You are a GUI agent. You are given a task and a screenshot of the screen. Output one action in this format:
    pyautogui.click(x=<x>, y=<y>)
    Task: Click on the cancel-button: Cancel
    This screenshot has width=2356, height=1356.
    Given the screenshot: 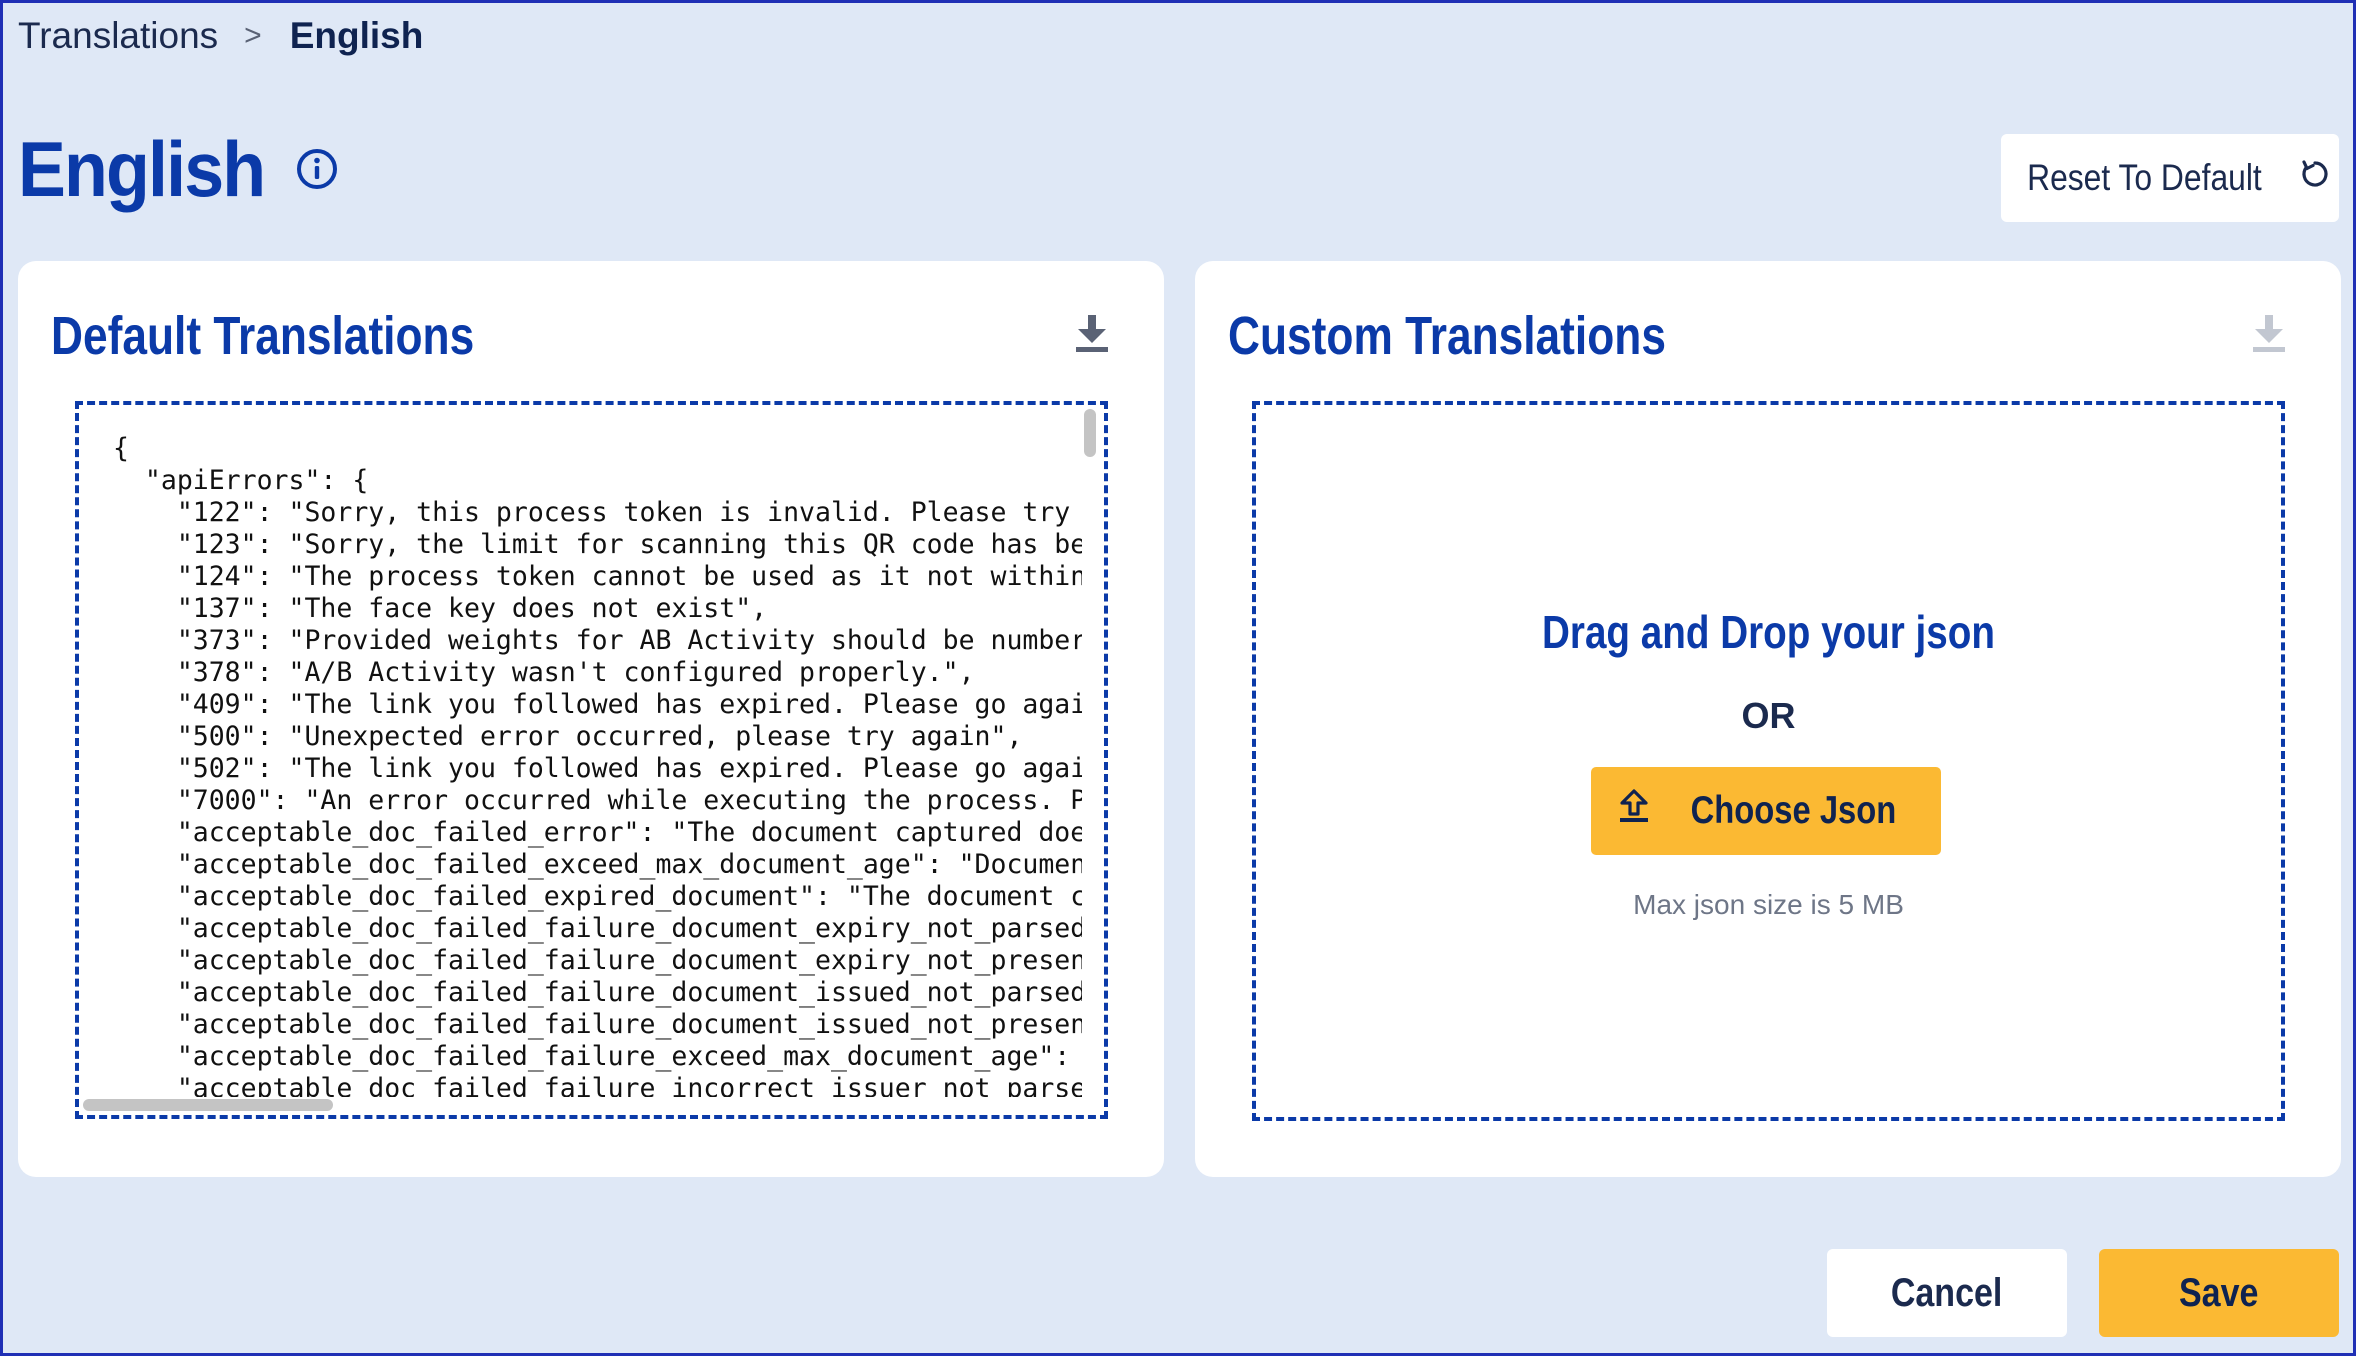 What is the action you would take?
    pyautogui.click(x=1947, y=1293)
    